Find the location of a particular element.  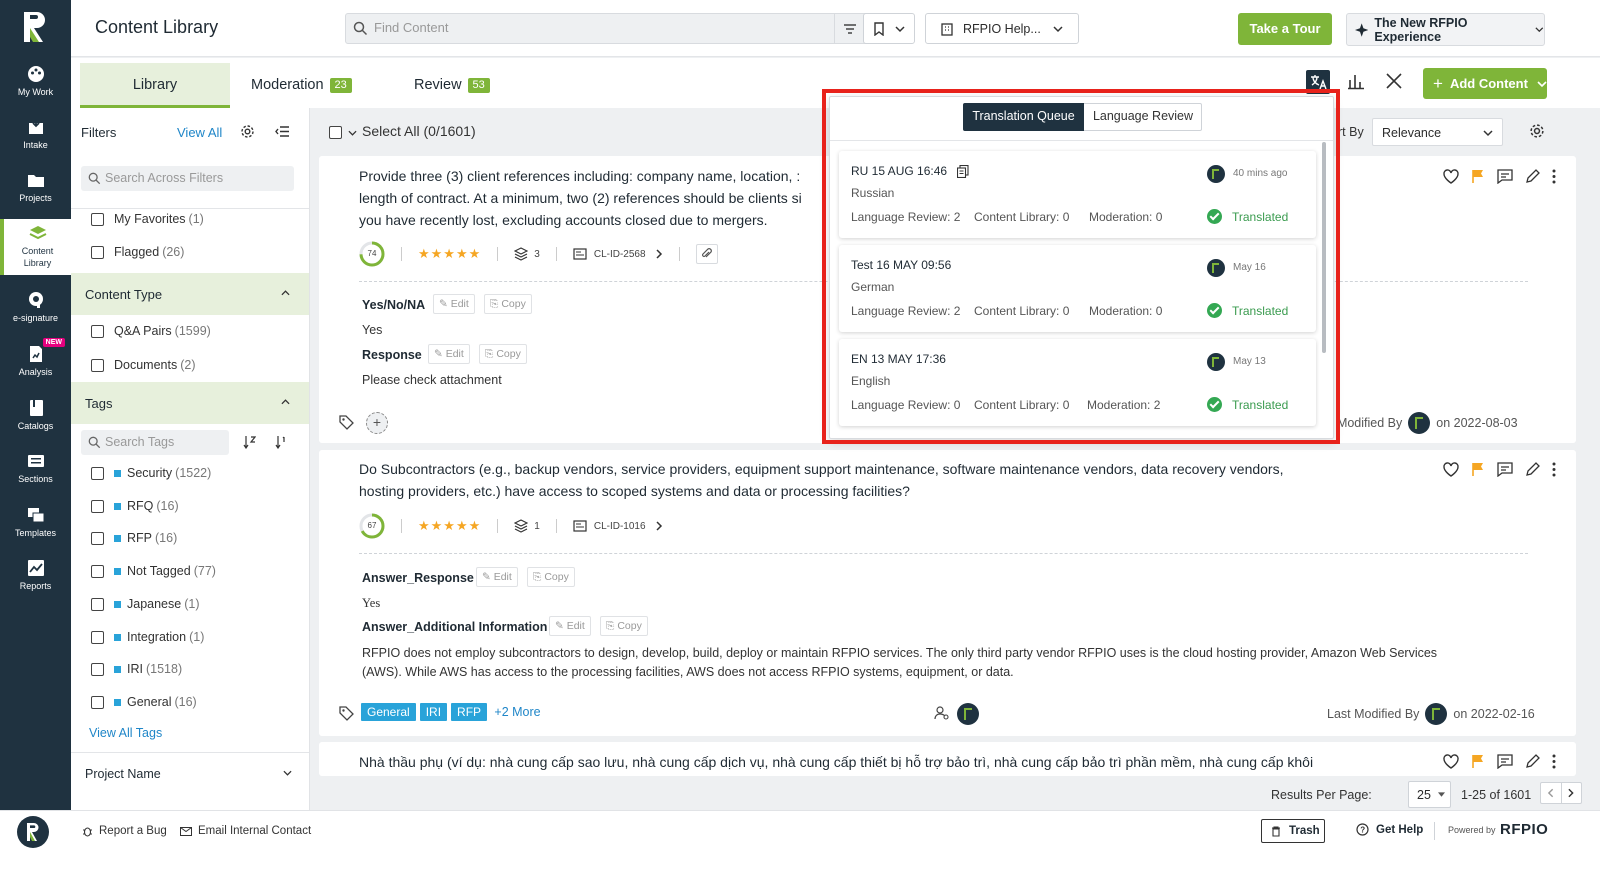

view-all-filters-link: View All is located at coordinates (199, 132).